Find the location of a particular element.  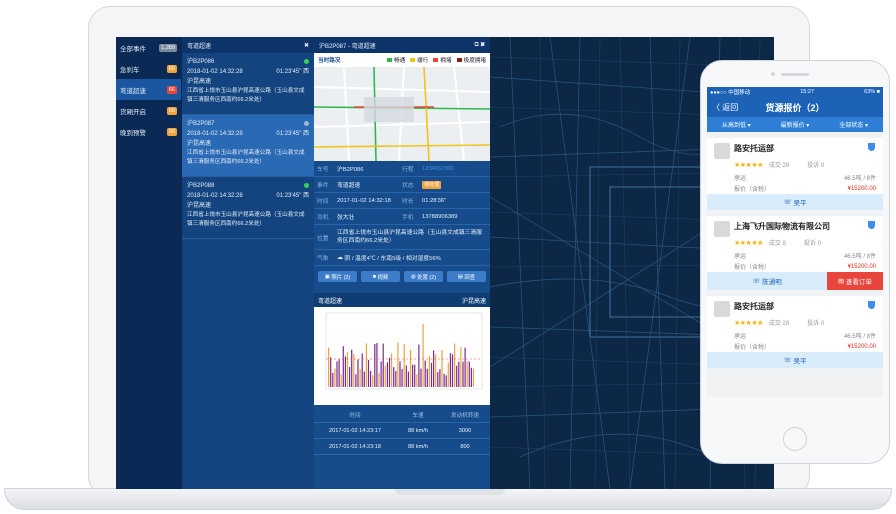

legend-item: 拥堵 is located at coordinates (442, 60).